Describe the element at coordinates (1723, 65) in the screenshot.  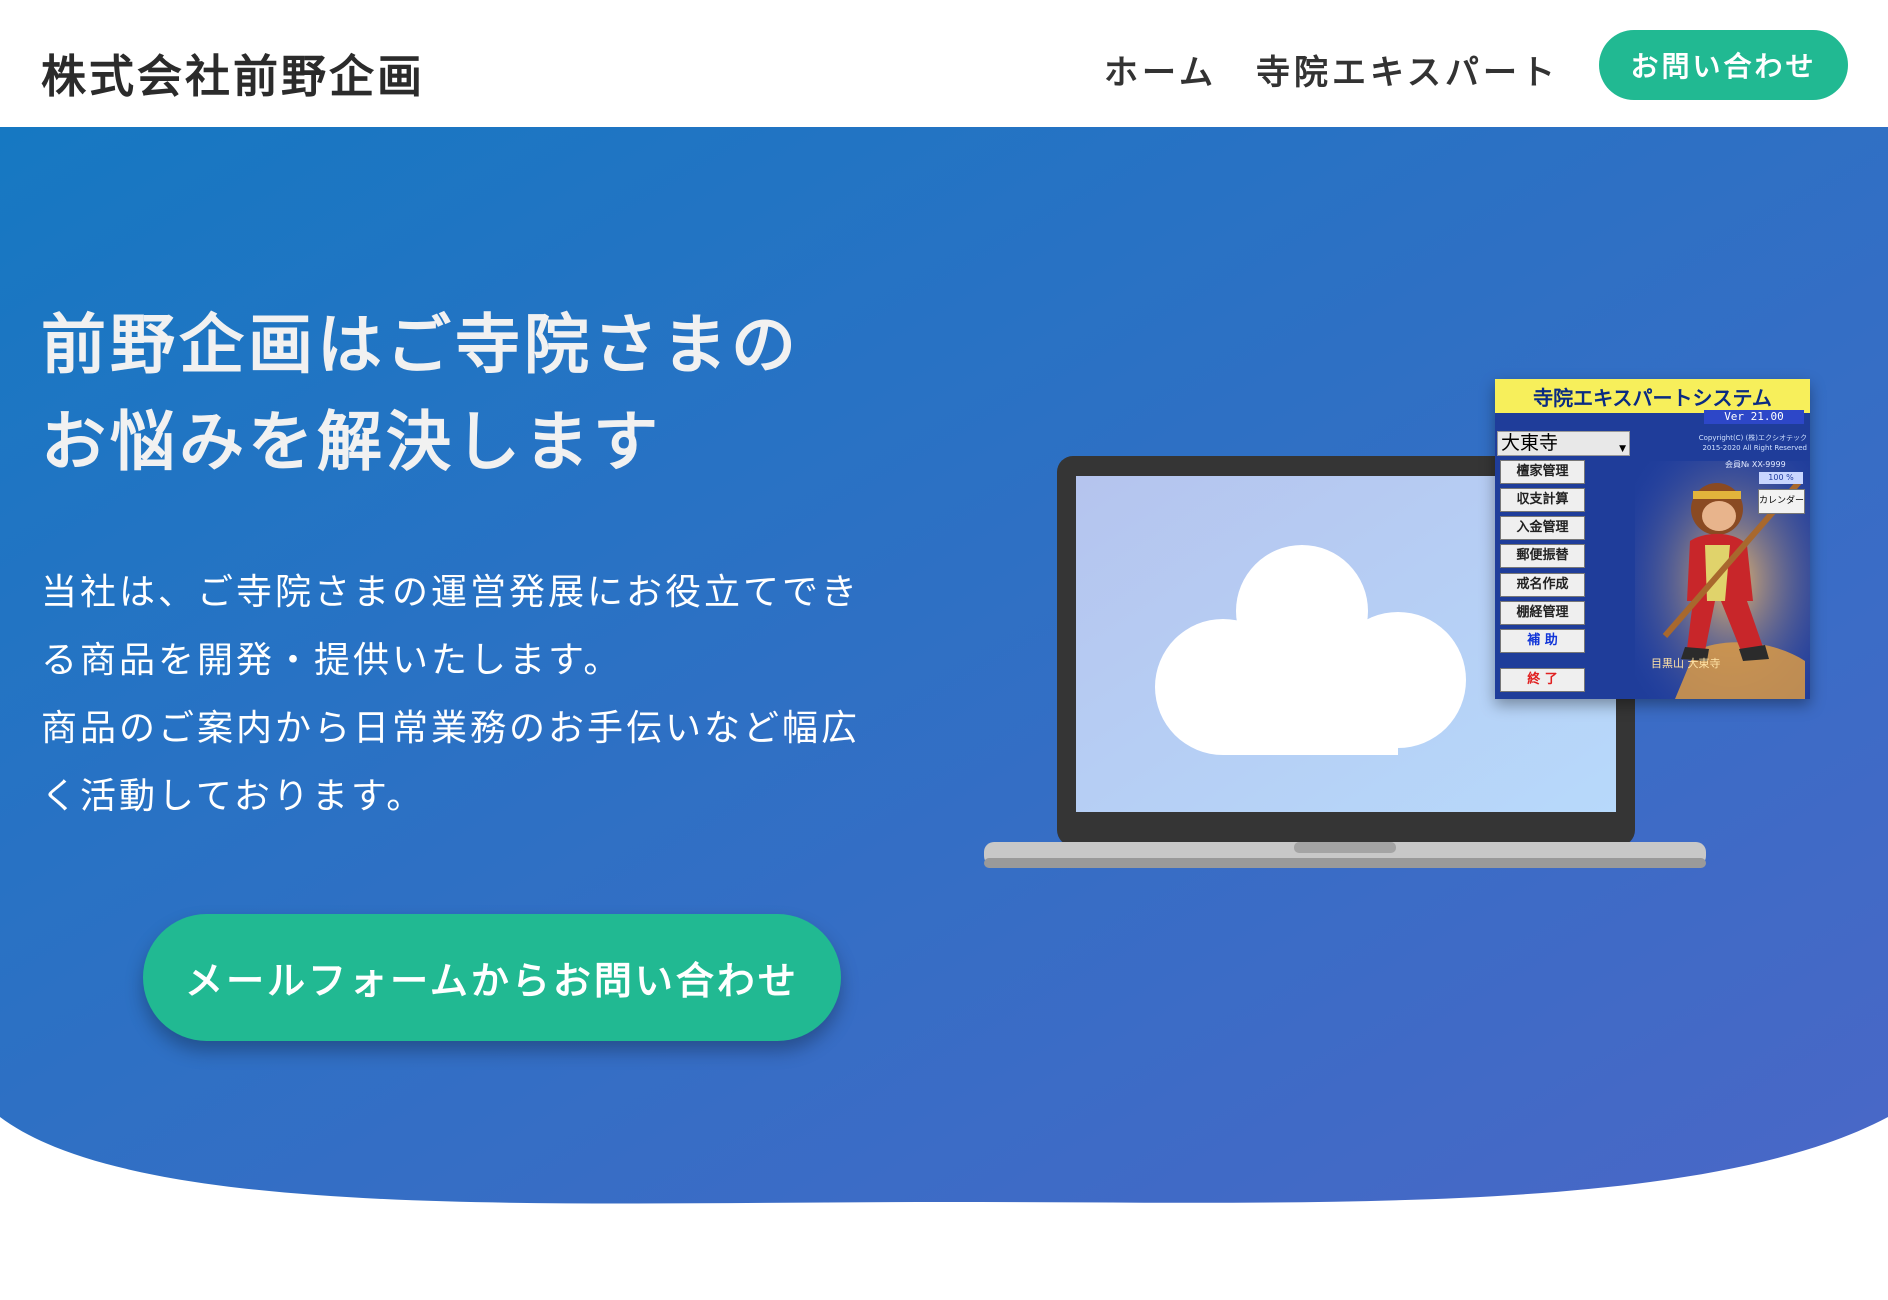
I see `header-contact-button: お問い合わせ` at that location.